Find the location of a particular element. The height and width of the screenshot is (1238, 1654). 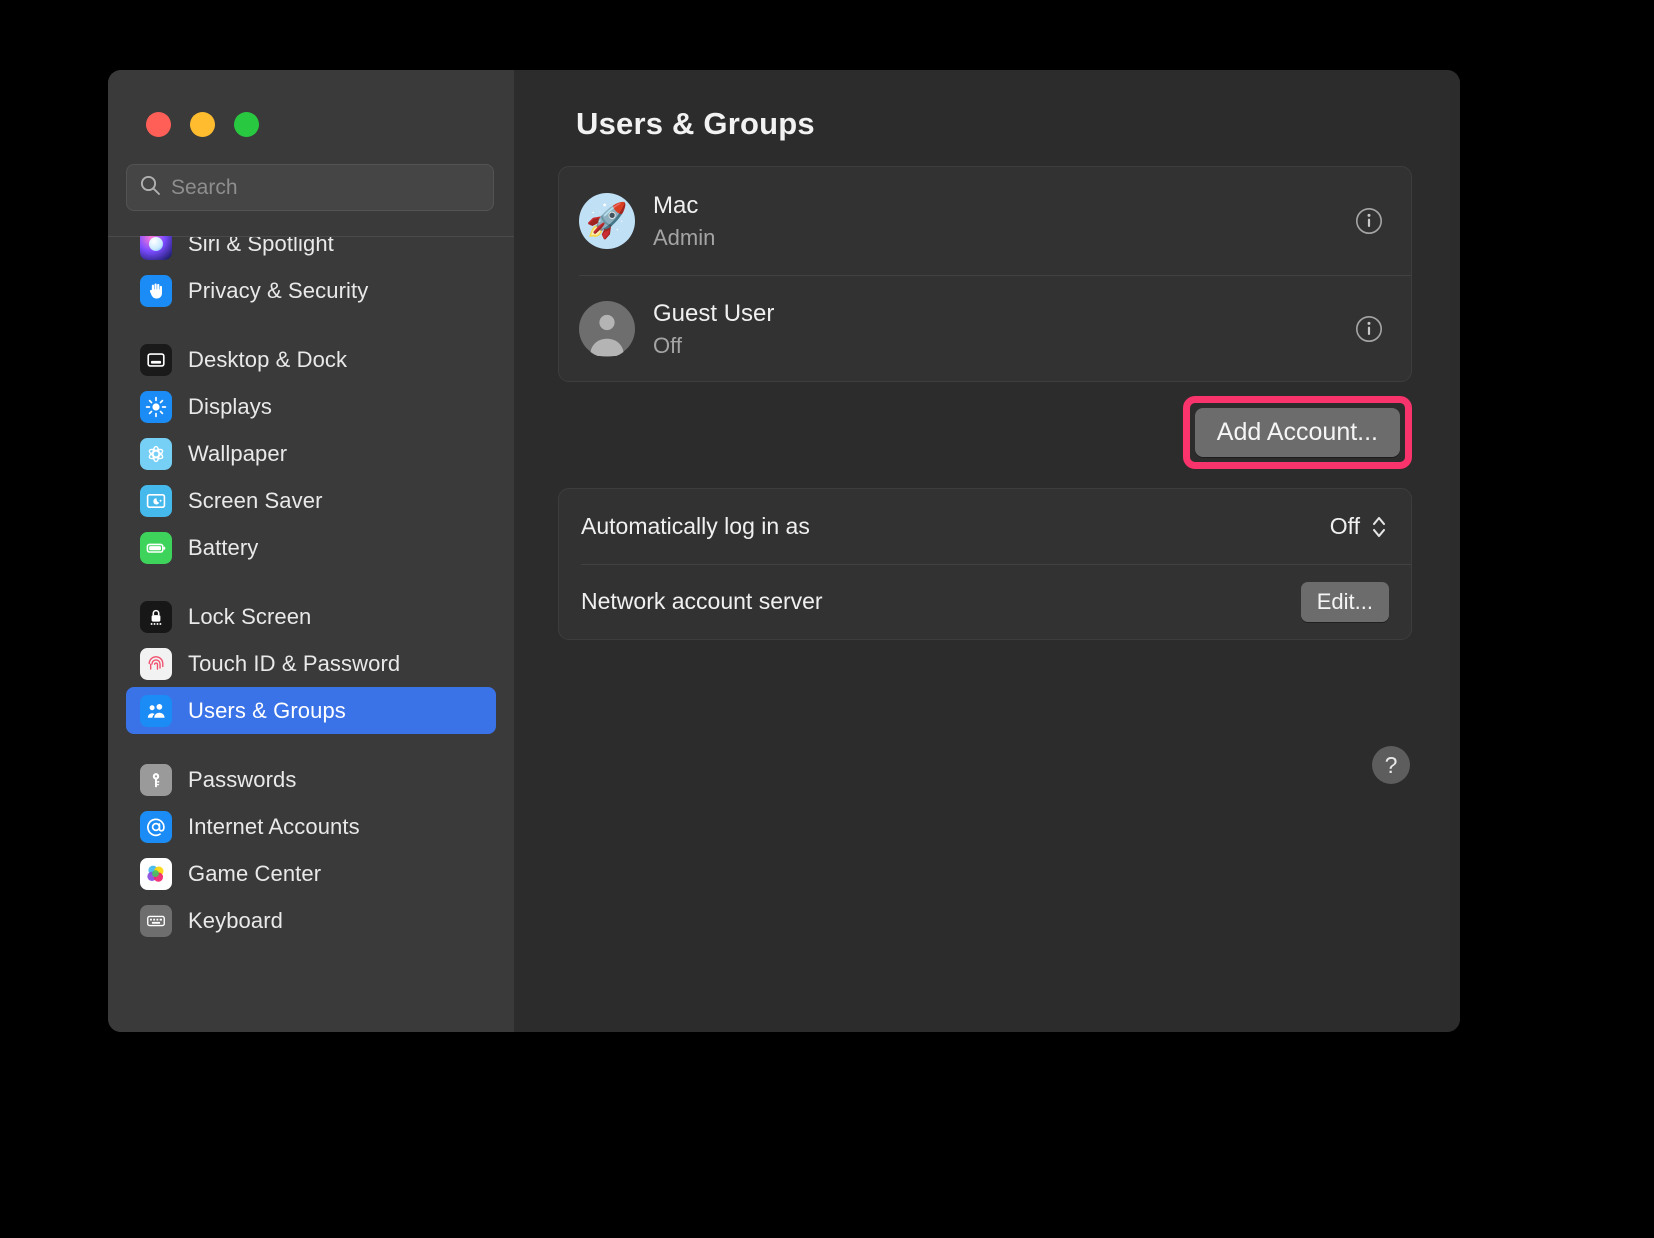

minimize-button is located at coordinates (202, 124).